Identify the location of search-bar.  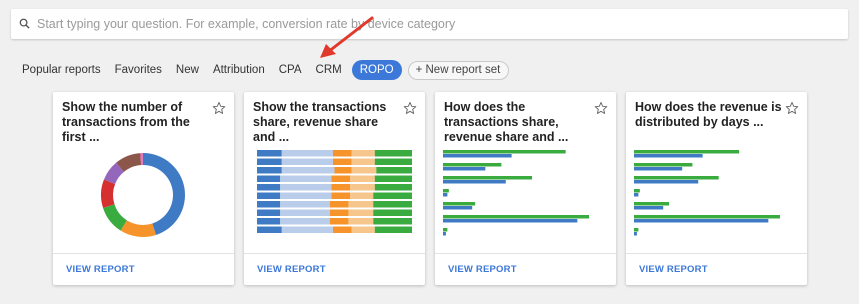
(429, 24).